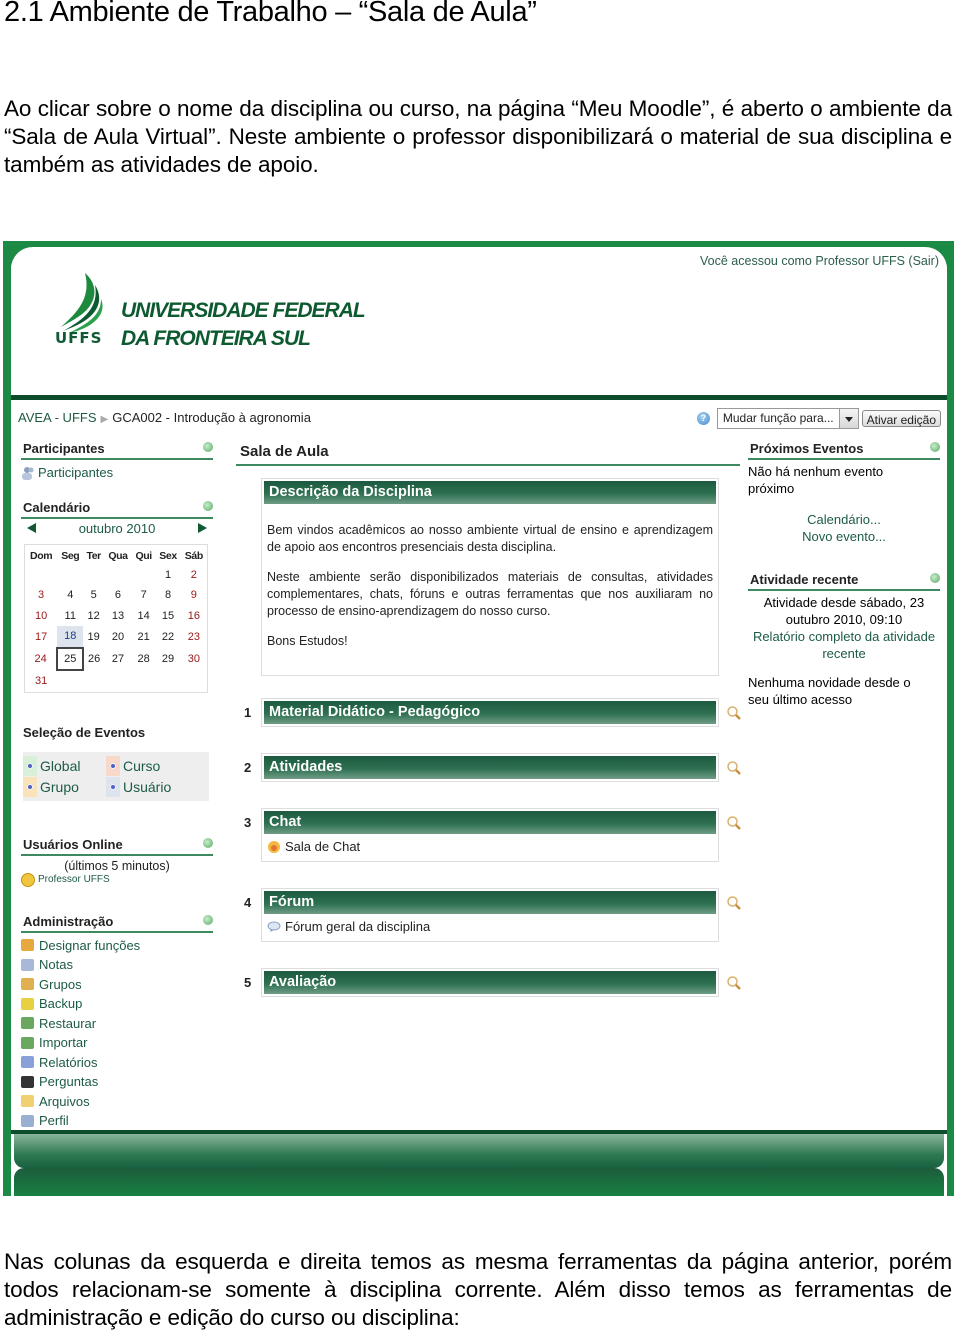 This screenshot has height=1332, width=960. I want to click on calendar-day: 14, so click(144, 616).